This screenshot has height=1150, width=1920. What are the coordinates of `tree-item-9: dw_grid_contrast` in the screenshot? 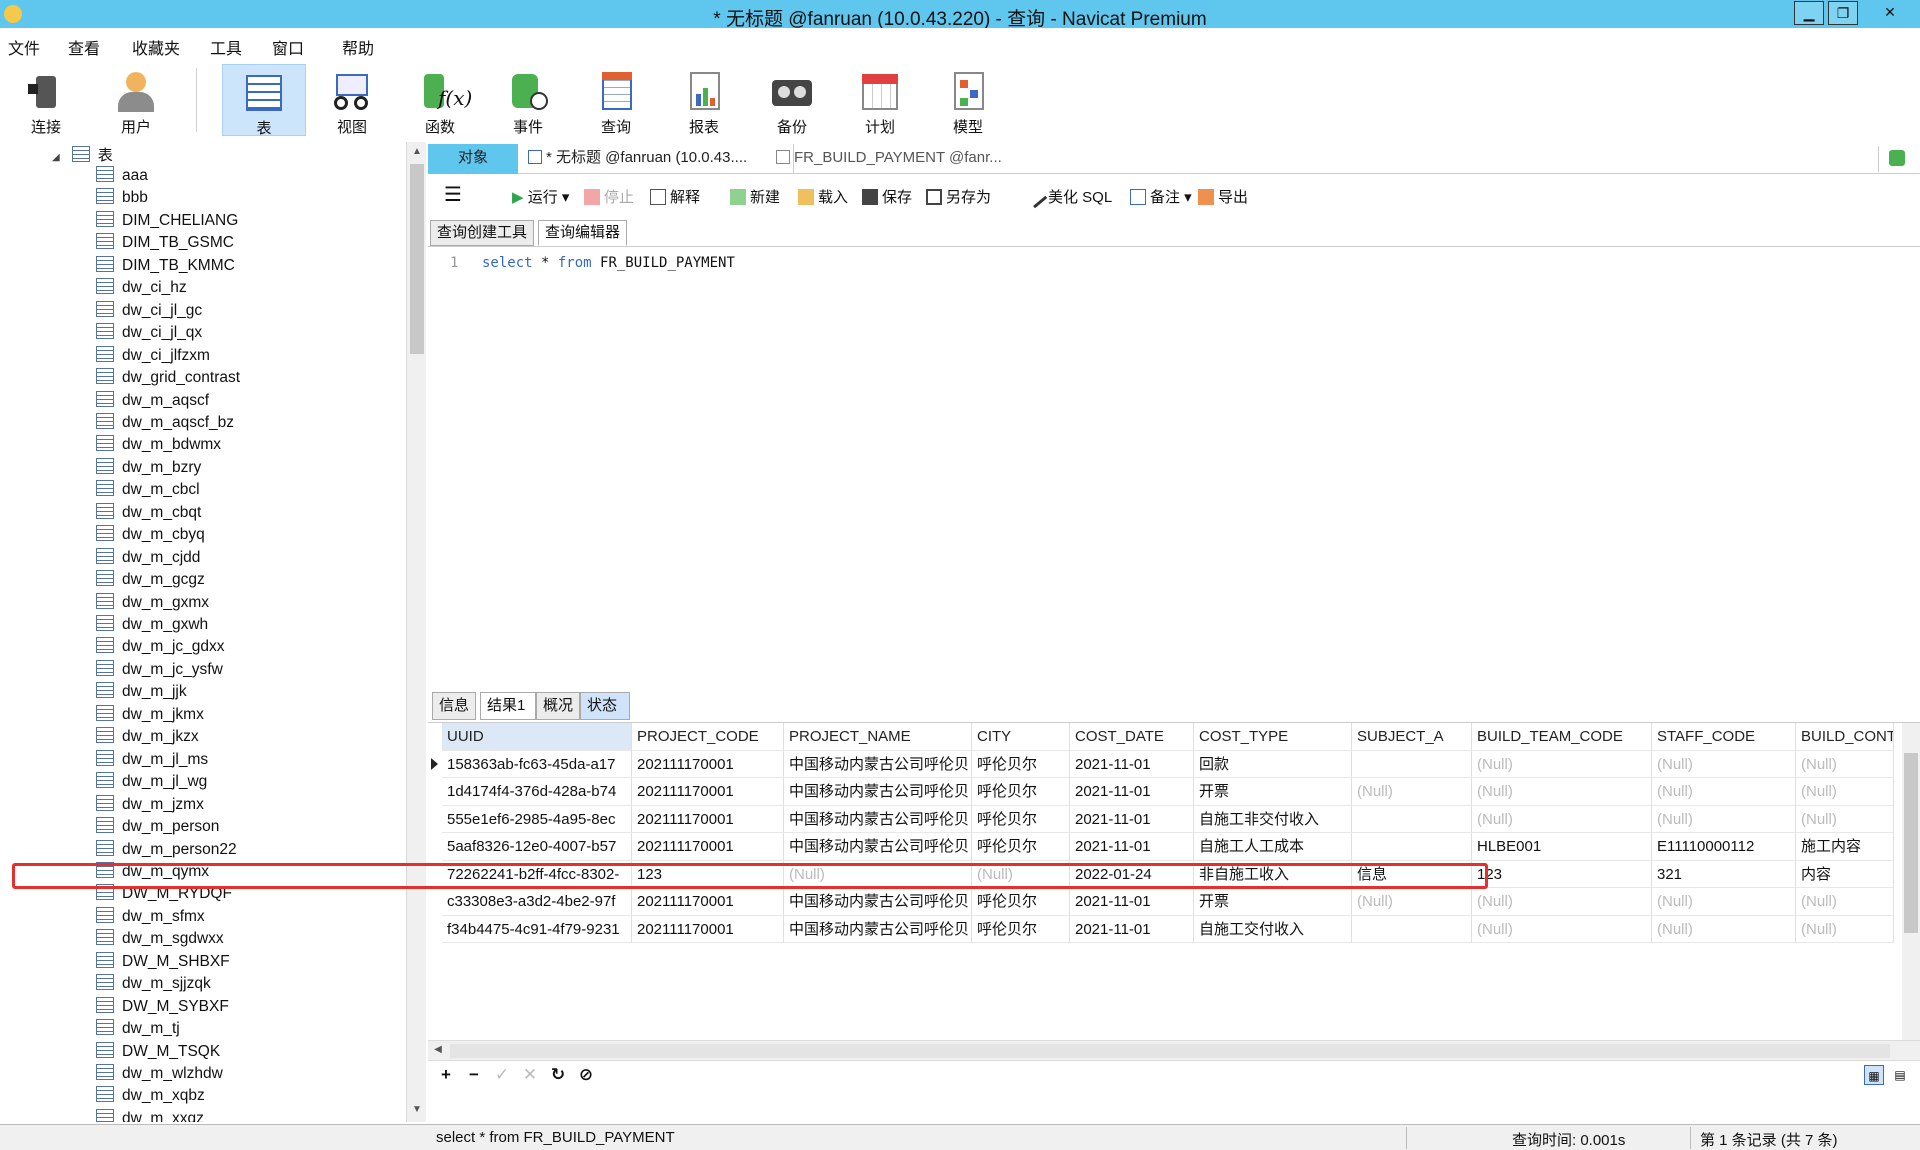 It's located at (168, 379).